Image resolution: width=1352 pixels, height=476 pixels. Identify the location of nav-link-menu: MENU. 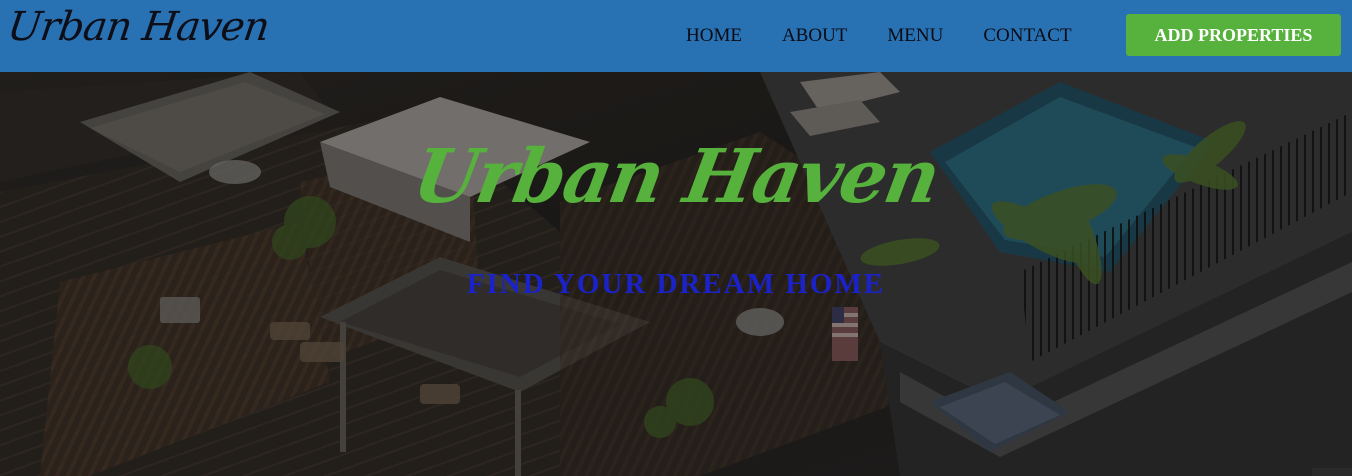
(915, 36).